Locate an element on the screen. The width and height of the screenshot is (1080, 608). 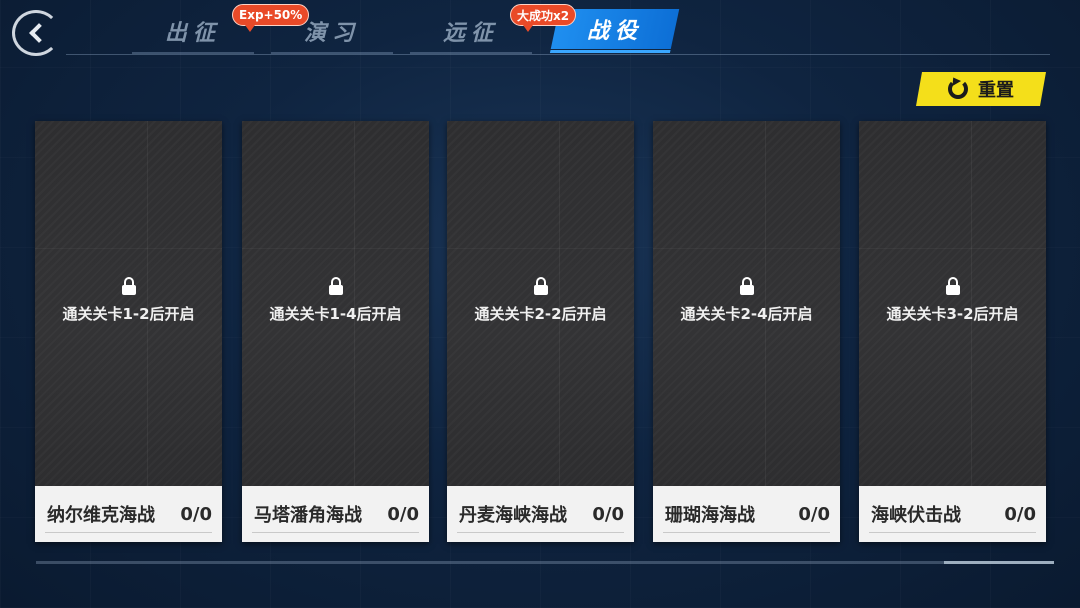
unlock-condition: 通关关卡2-4后开启 is located at coordinates (746, 314).